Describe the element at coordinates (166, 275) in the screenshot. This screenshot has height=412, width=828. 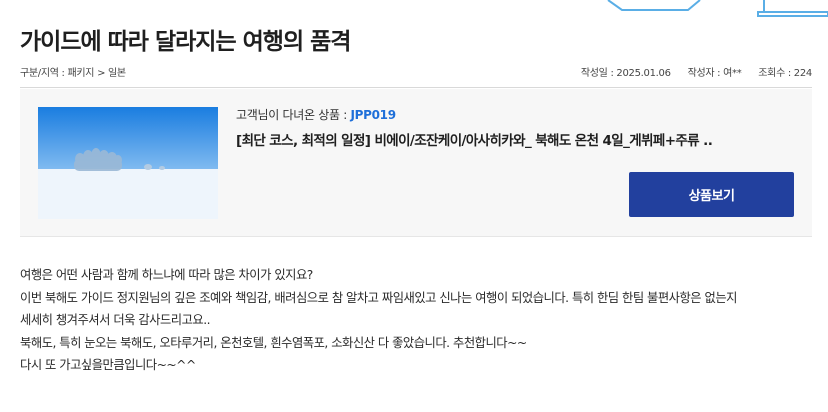
I see `content-line: 여행은 어떤 사람과 함께 하느냐에 따라 많은 차이가 있지요?` at that location.